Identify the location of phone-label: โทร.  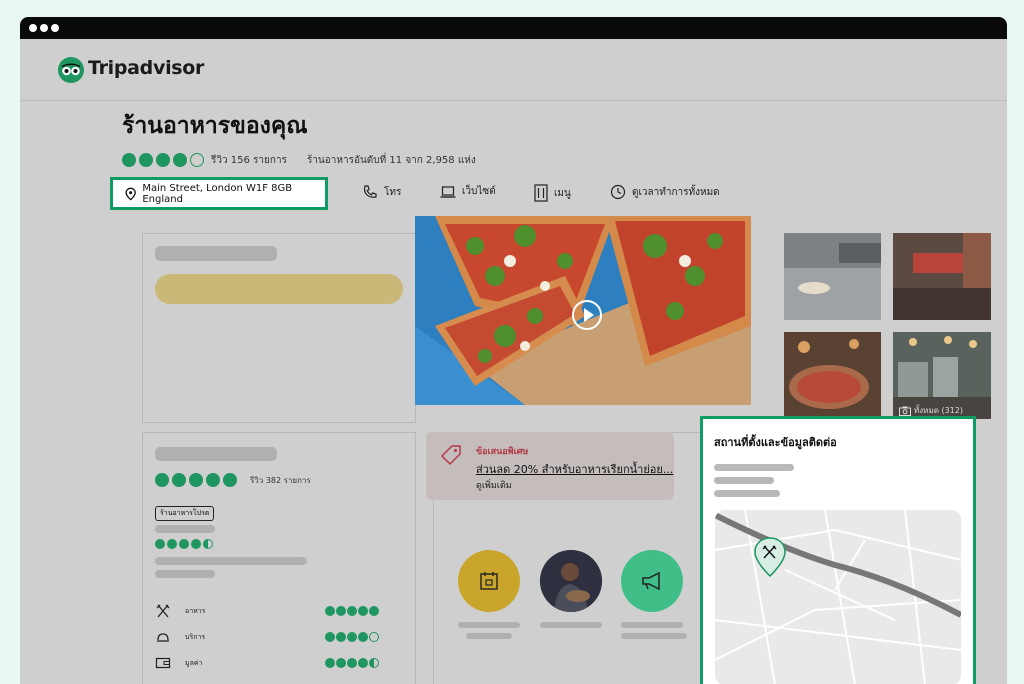
(393, 192).